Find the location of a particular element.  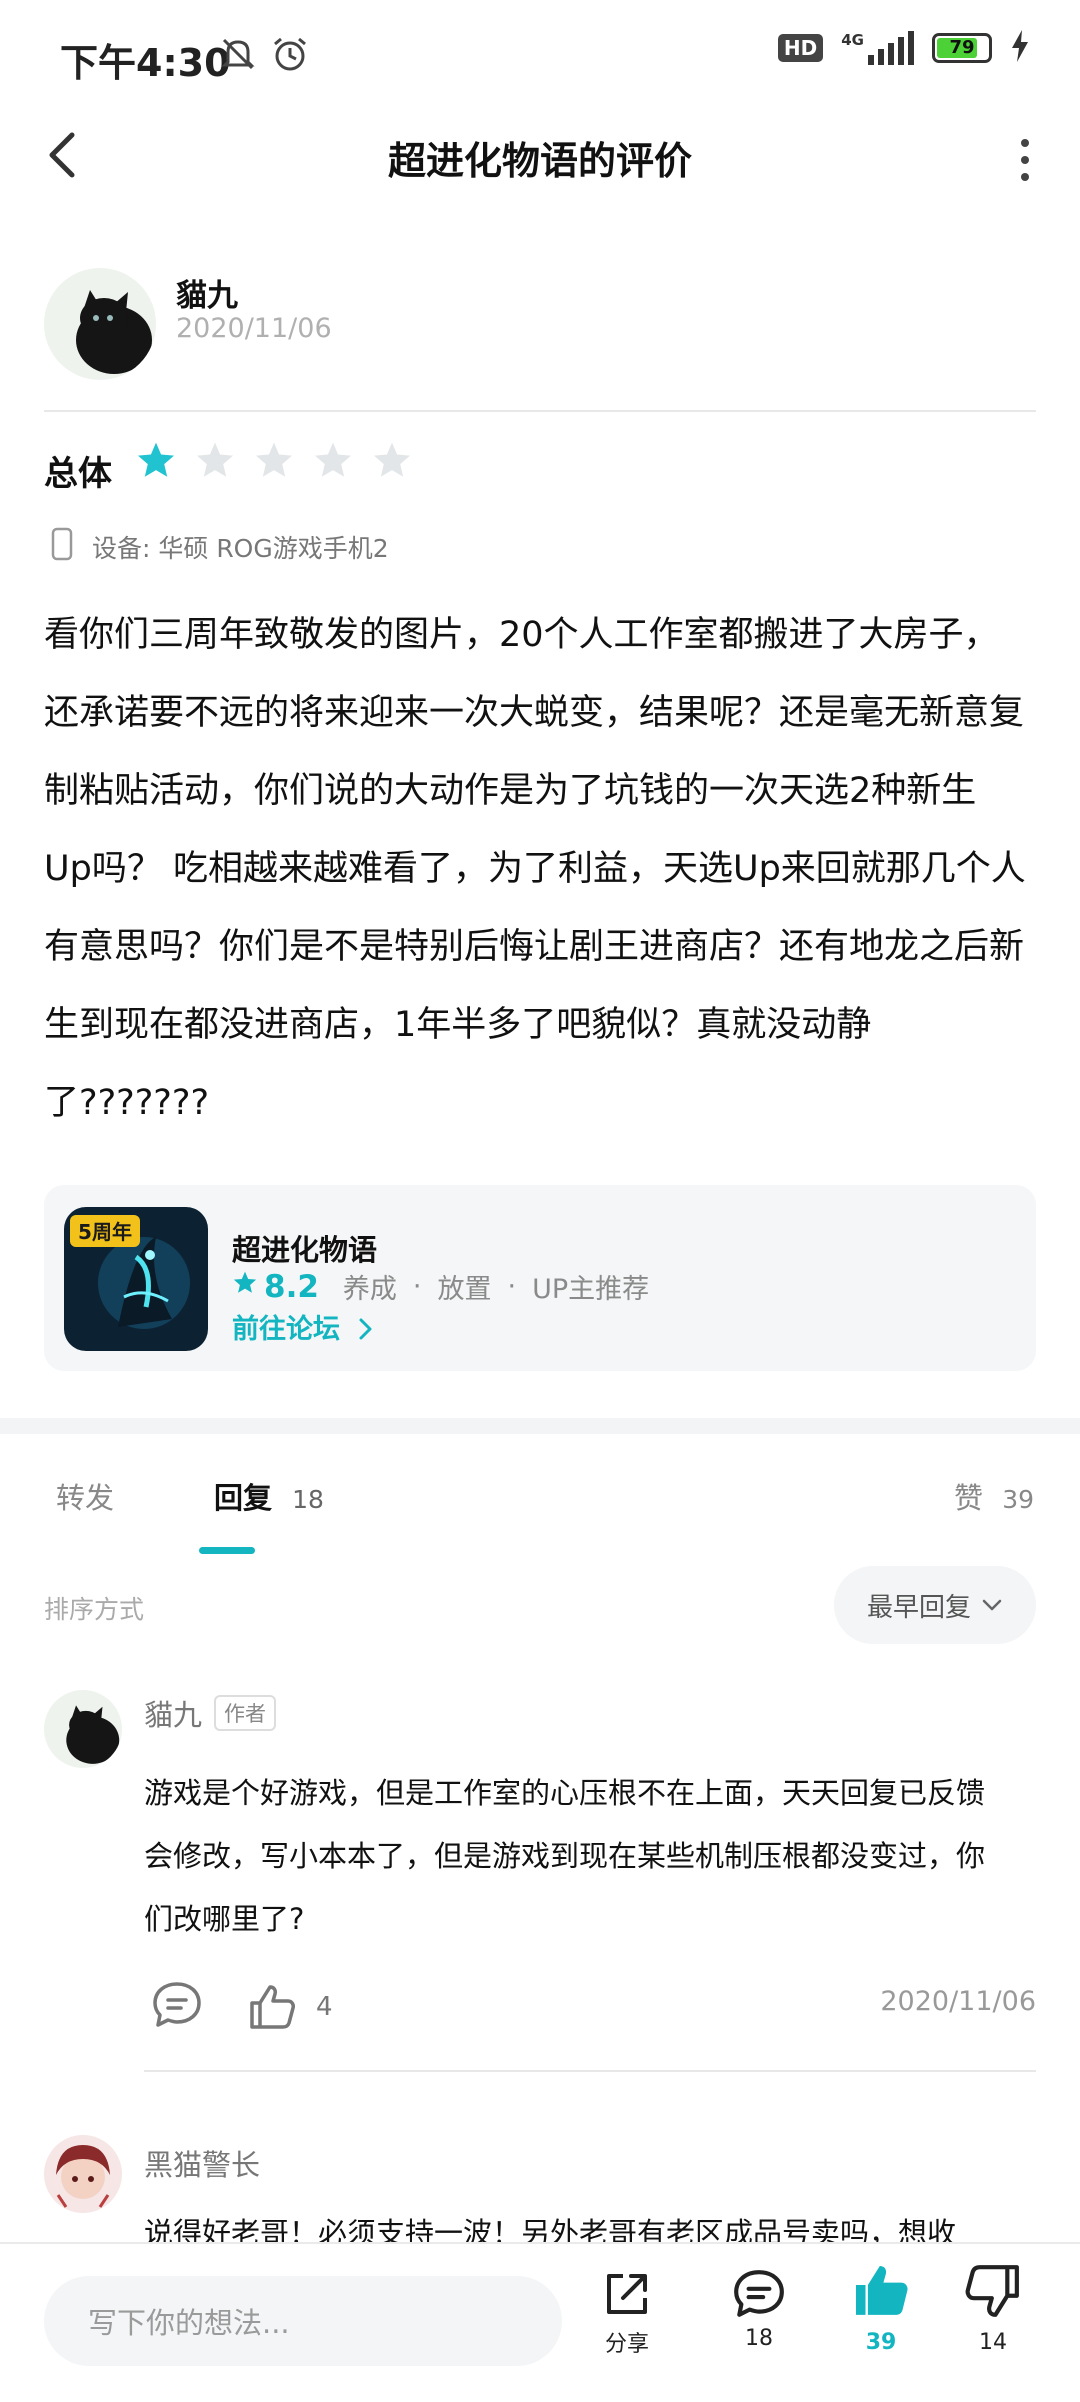

share-label: 分享 is located at coordinates (626, 2344).